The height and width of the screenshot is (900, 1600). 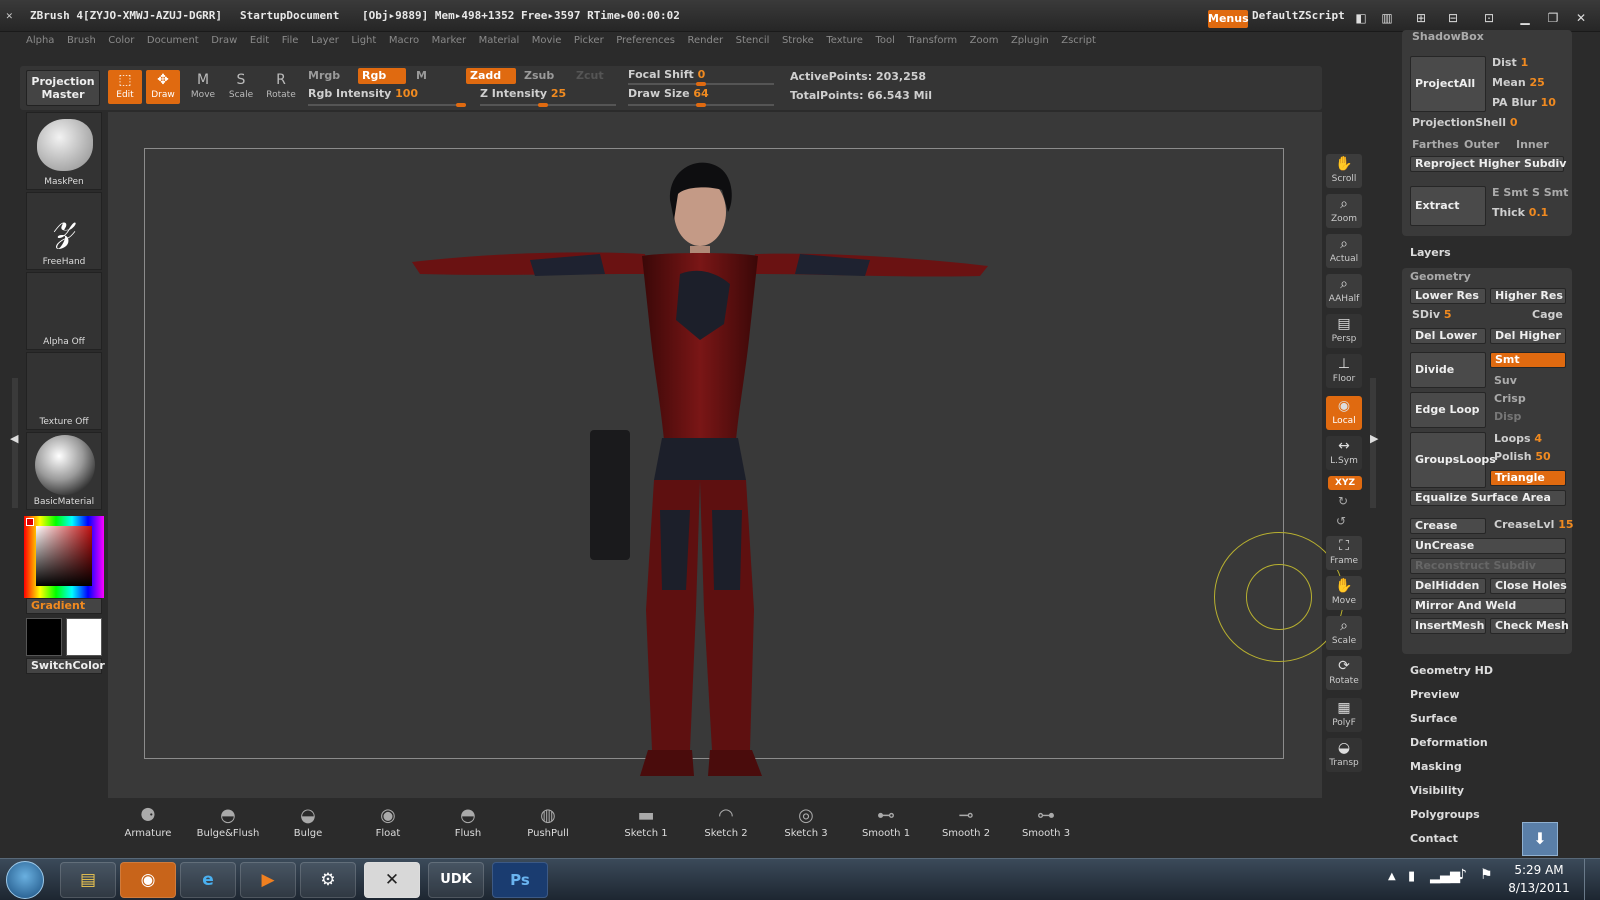 I want to click on main-color-swatch, so click(x=44, y=637).